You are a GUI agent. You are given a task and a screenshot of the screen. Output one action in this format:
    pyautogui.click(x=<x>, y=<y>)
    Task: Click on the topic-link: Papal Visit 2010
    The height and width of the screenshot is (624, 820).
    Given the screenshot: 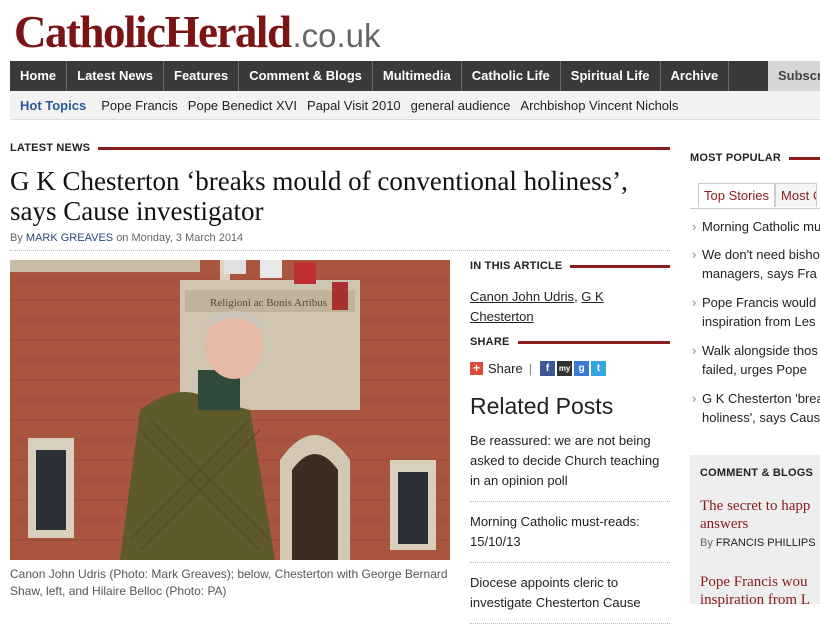 What is the action you would take?
    pyautogui.click(x=354, y=105)
    